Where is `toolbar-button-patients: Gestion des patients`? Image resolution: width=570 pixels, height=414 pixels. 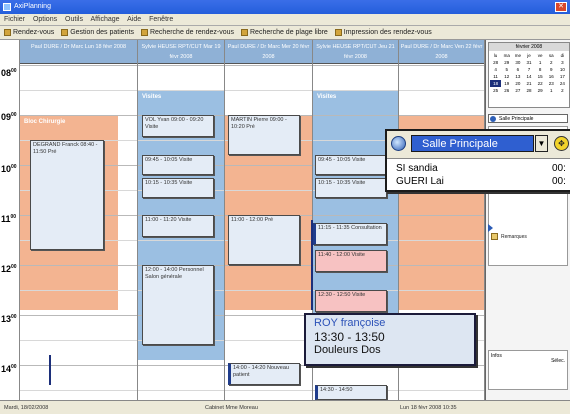 toolbar-button-patients: Gestion des patients is located at coordinates (98, 32).